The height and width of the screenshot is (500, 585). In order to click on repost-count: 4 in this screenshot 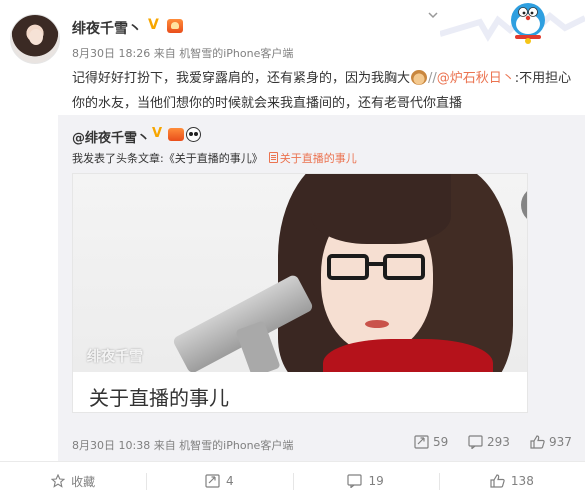, I will do `click(230, 481)`.